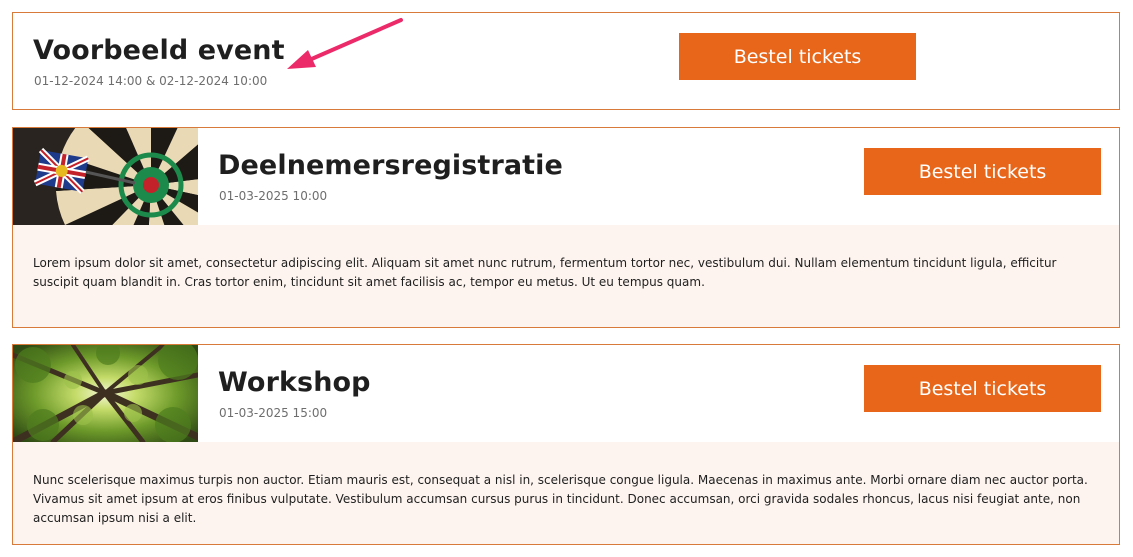 The image size is (1133, 557). I want to click on event-title: Workshop, so click(294, 382).